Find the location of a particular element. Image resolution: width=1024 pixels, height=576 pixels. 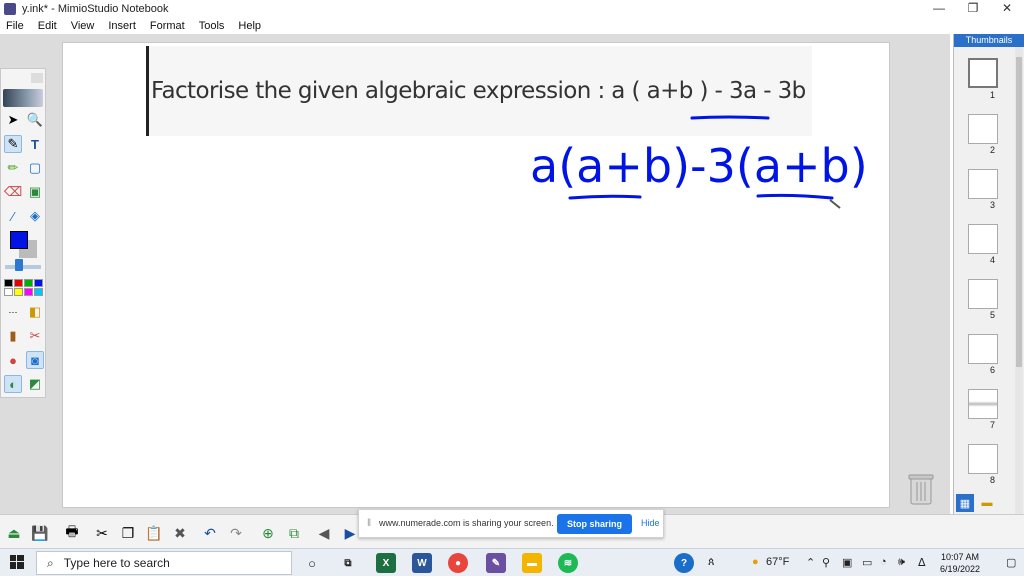

menu-view: View is located at coordinates (83, 26).